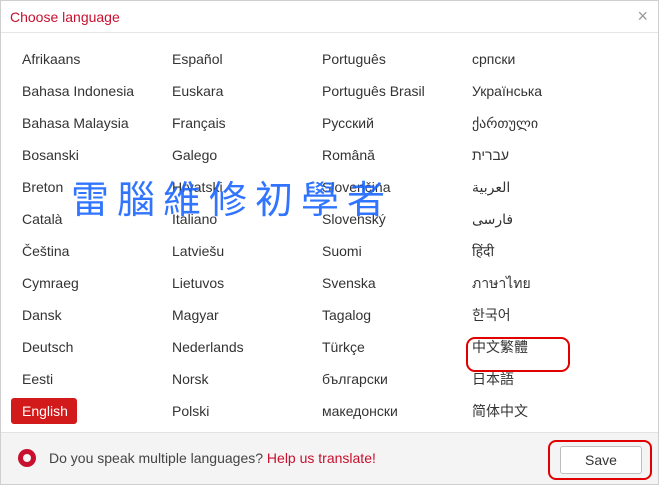  Describe the element at coordinates (536, 251) in the screenshot. I see `language-option: हिंदी` at that location.